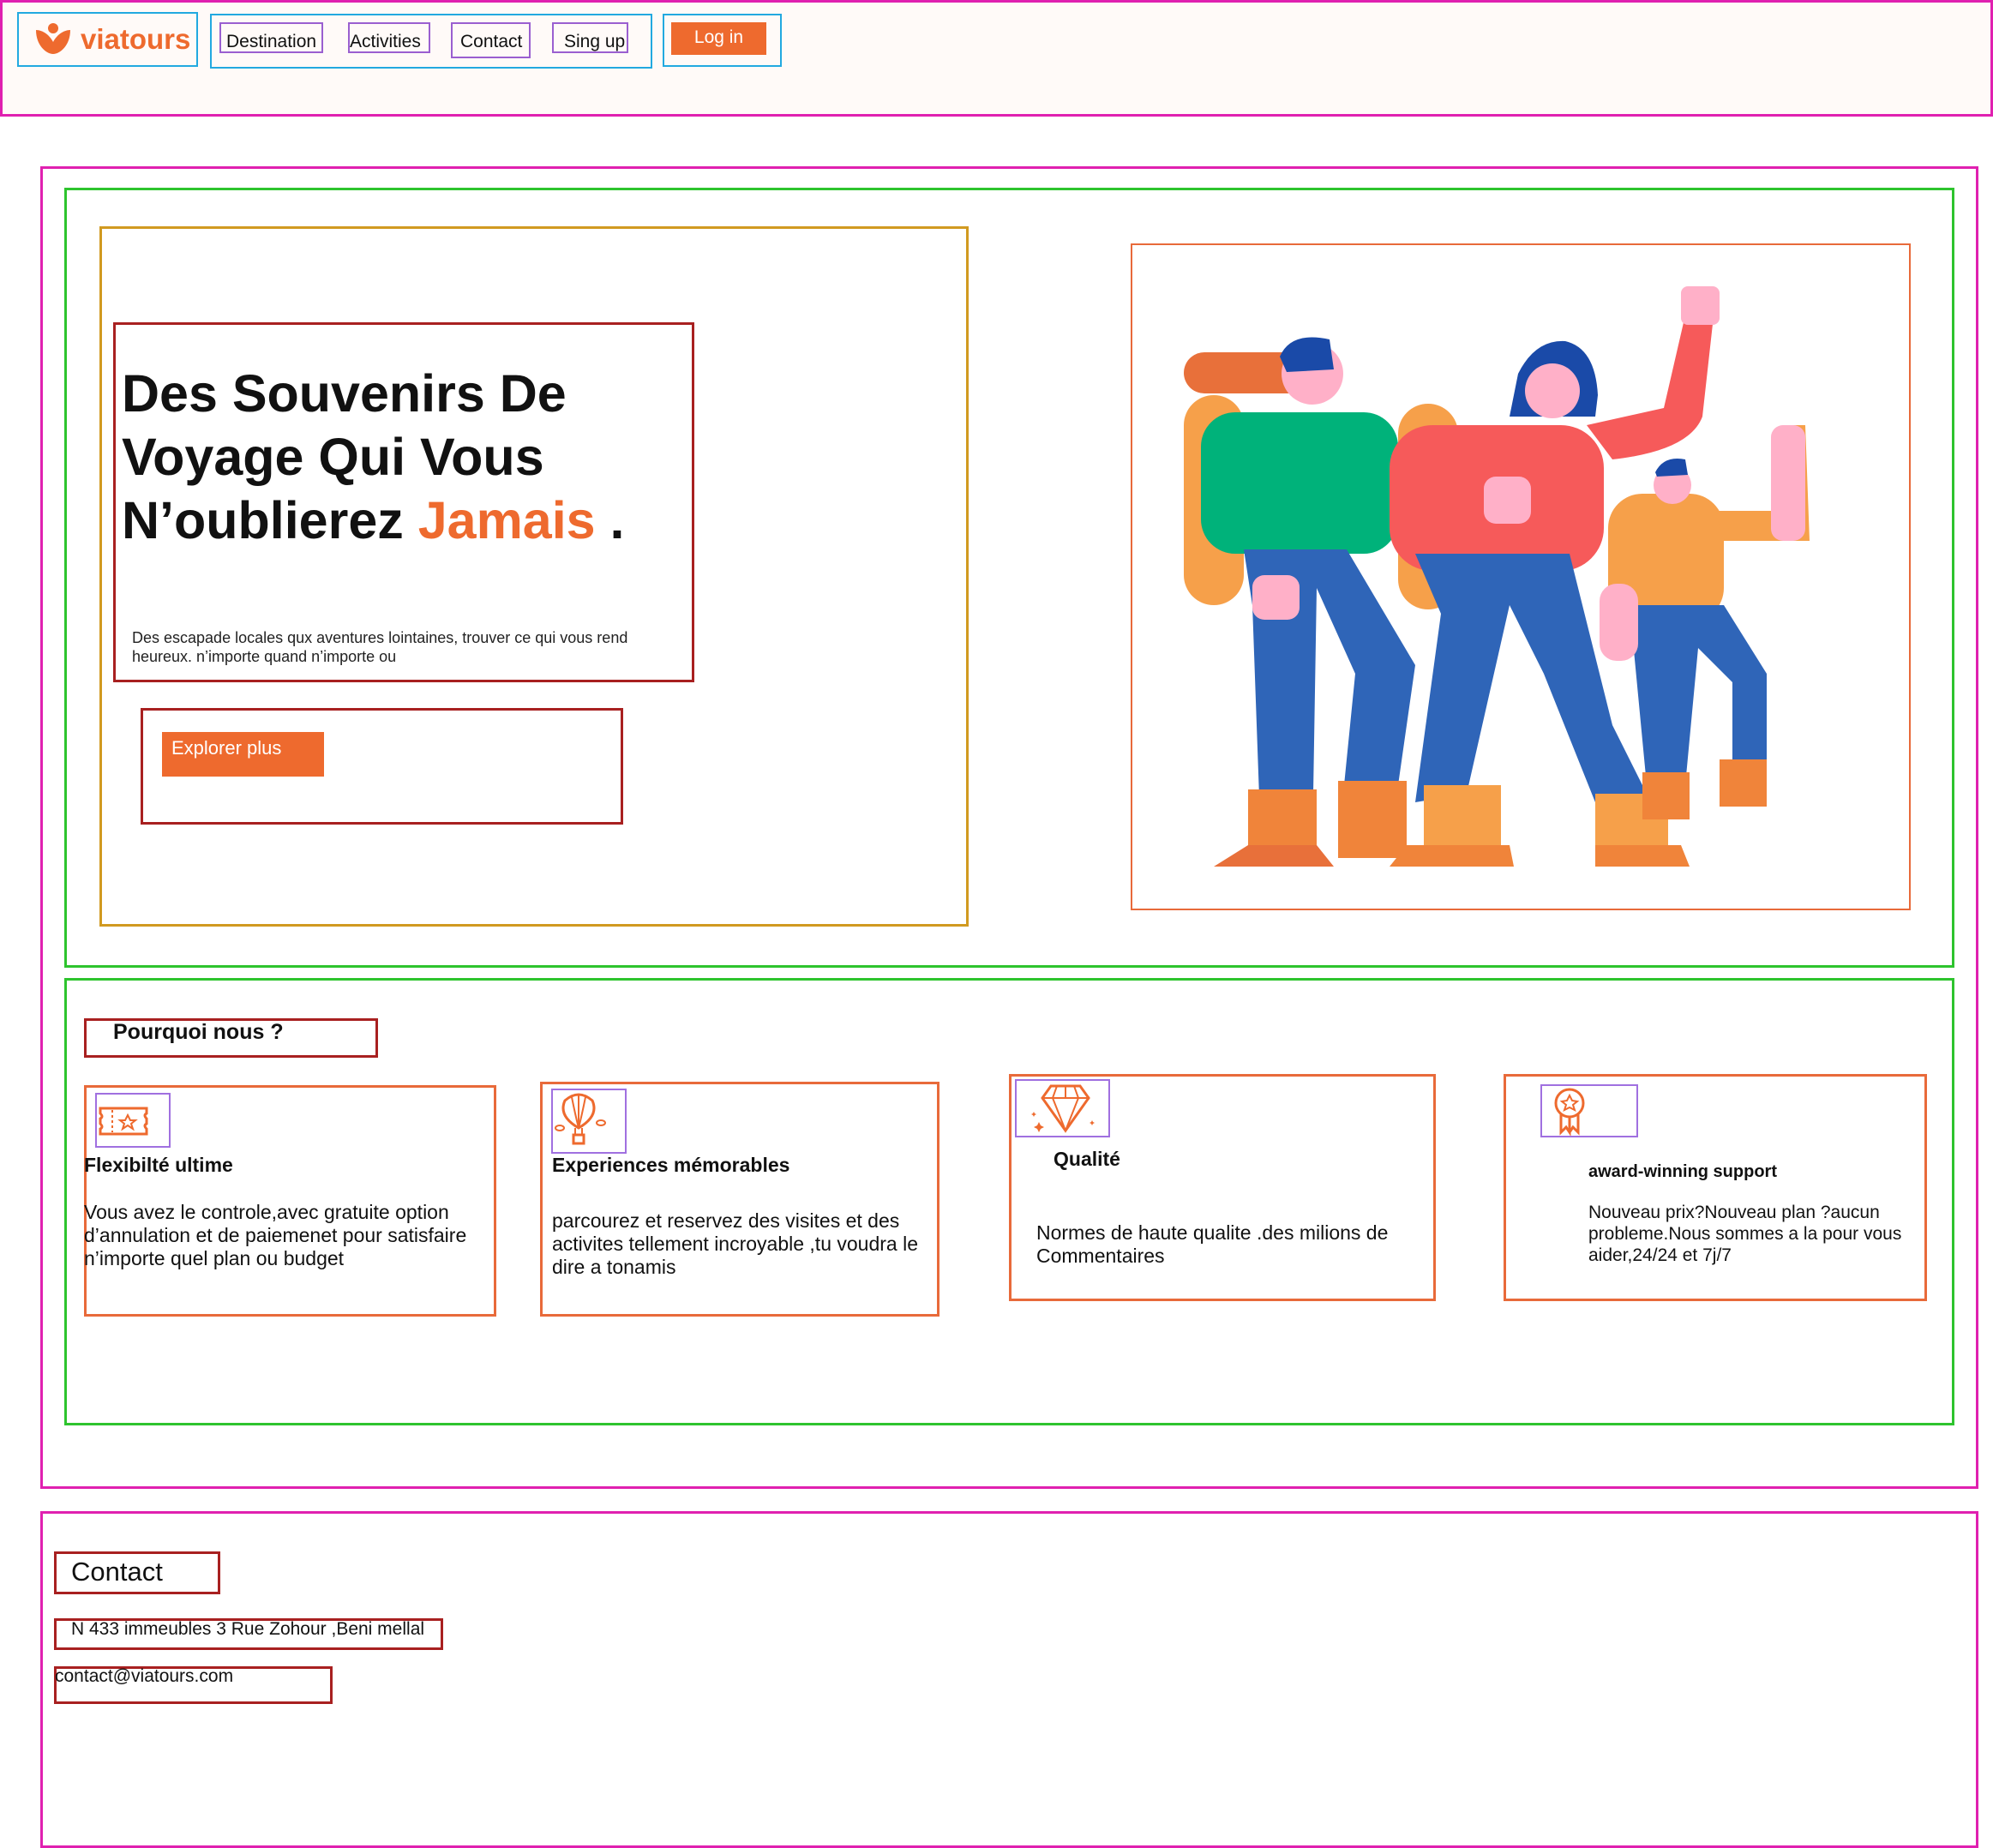 The width and height of the screenshot is (1993, 1848). What do you see at coordinates (1682, 1171) in the screenshot?
I see `feature-title: award-winning support` at bounding box center [1682, 1171].